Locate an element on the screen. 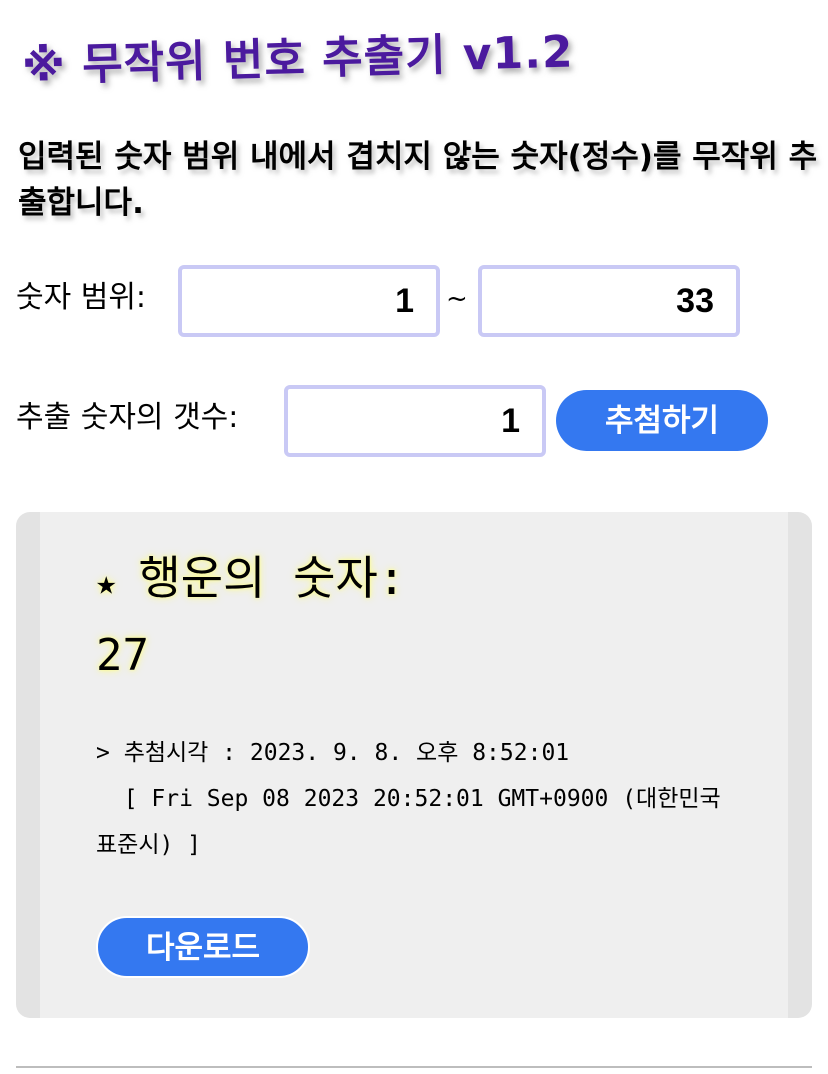 This screenshot has height=1074, width=828. range-label: 숫자 범위: is located at coordinates (81, 297).